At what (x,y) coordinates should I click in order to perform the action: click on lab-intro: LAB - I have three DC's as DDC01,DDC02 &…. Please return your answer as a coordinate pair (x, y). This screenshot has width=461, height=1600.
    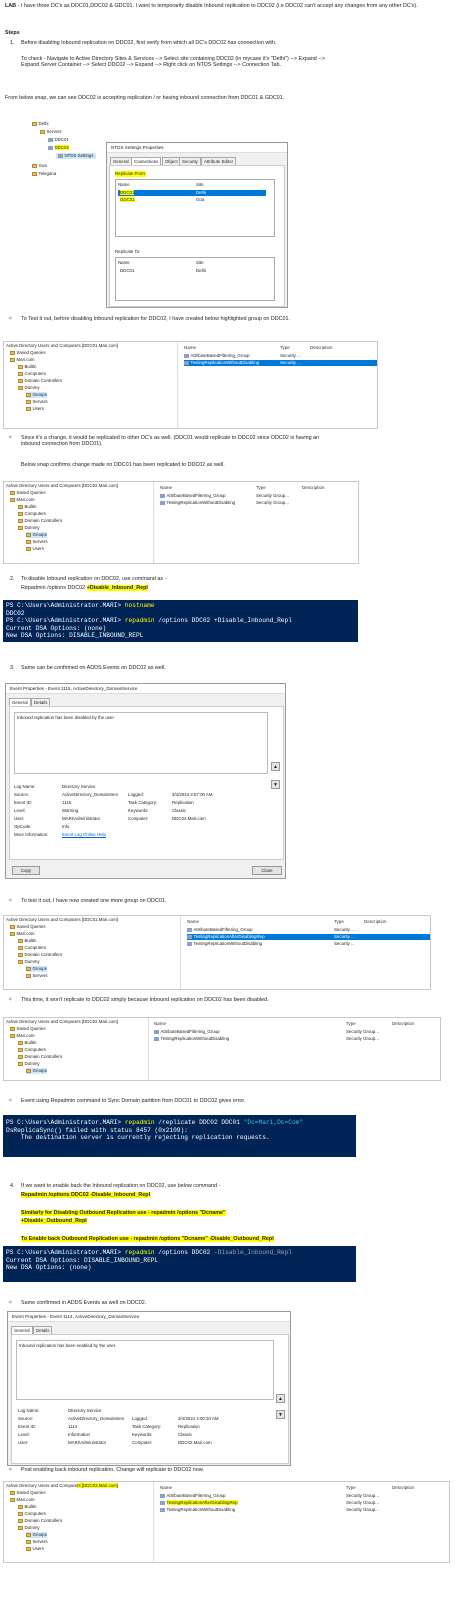
    Looking at the image, I should click on (230, 6).